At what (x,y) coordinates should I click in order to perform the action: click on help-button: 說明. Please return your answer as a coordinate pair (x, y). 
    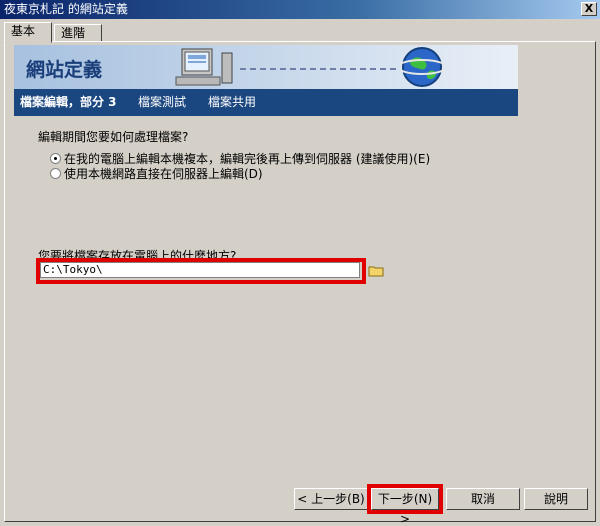
    Looking at the image, I should click on (556, 499).